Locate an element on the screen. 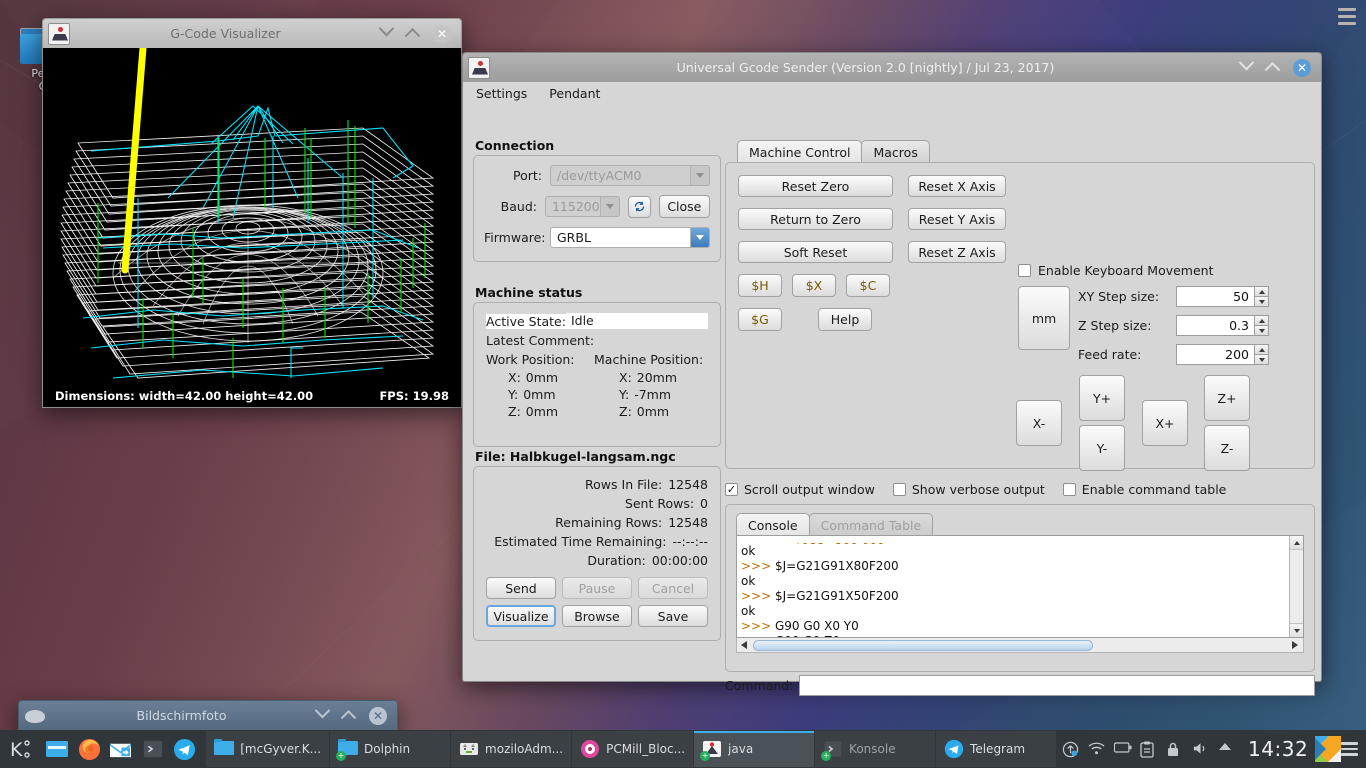 Image resolution: width=1366 pixels, height=768 pixels. verbose-output-checkbox: Show verbose output is located at coordinates (968, 489).